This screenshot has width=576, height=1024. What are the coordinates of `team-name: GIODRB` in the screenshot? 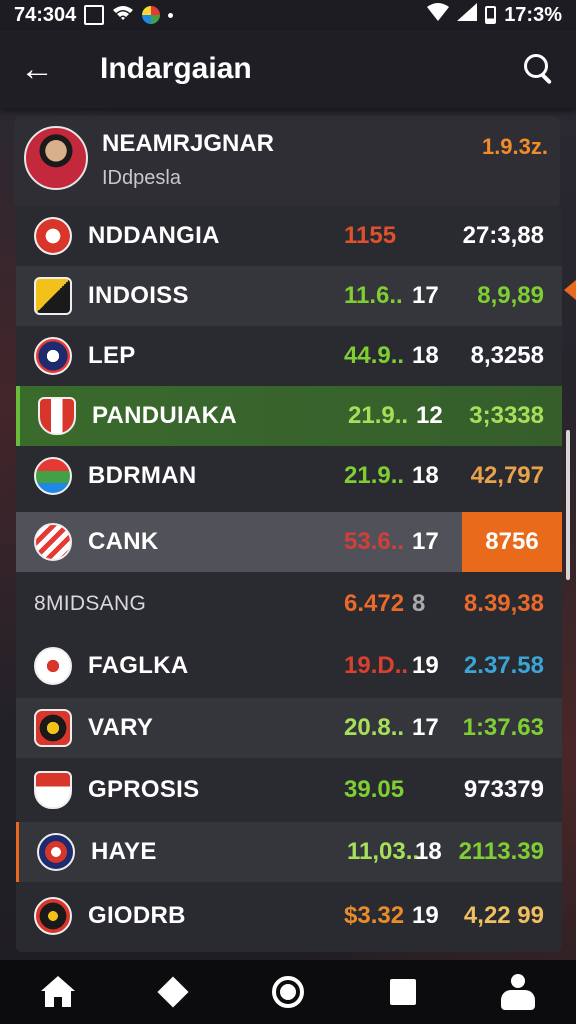 It's located at (137, 915).